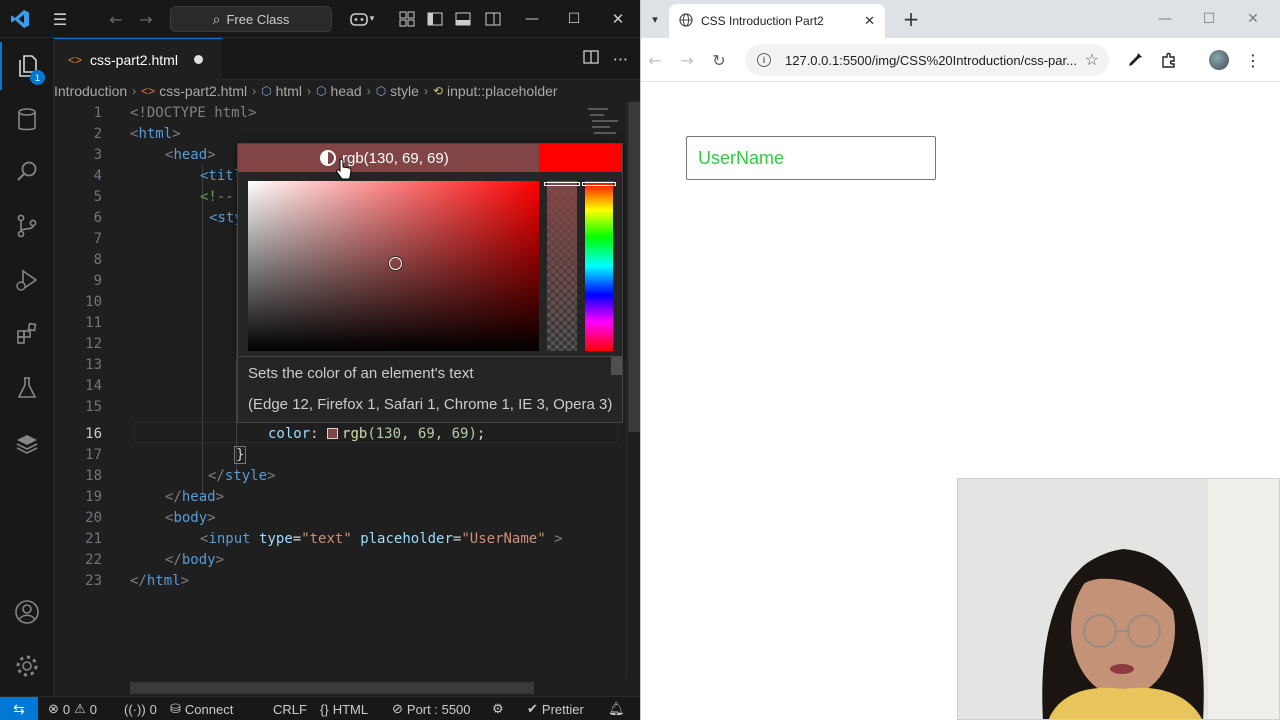 Image resolution: width=1280 pixels, height=720 pixels. I want to click on account-icon, so click(27, 612).